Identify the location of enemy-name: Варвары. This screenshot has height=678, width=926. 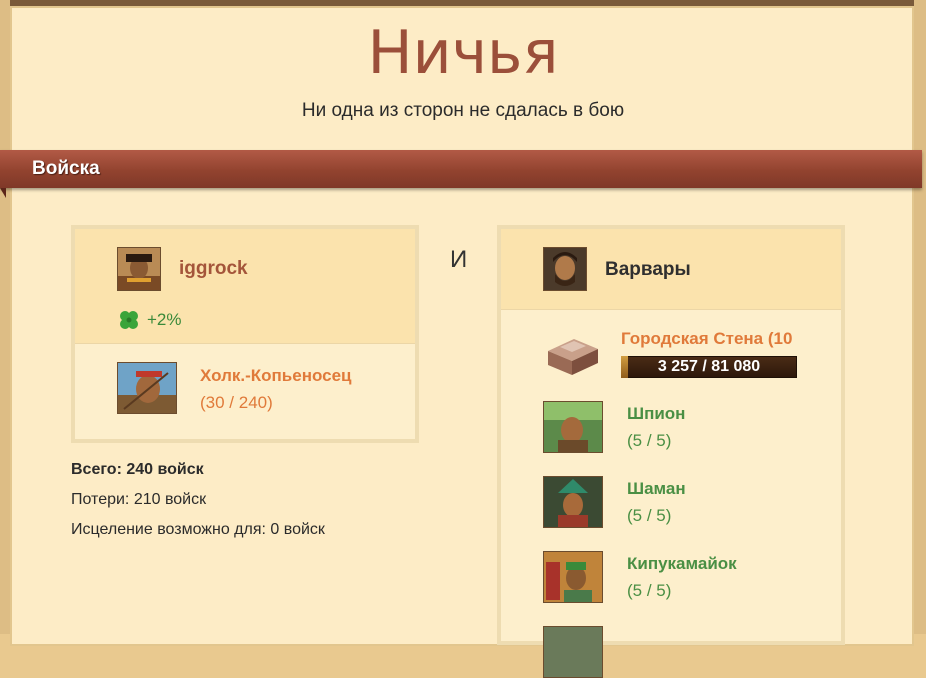
(648, 269).